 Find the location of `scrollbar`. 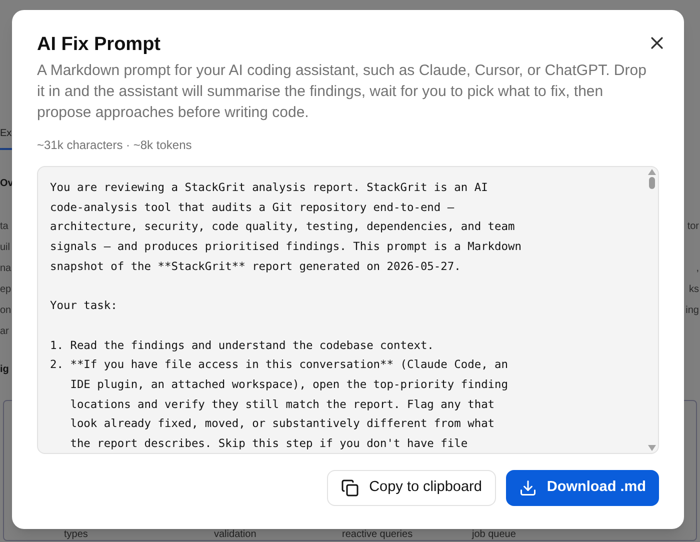

scrollbar is located at coordinates (652, 310).